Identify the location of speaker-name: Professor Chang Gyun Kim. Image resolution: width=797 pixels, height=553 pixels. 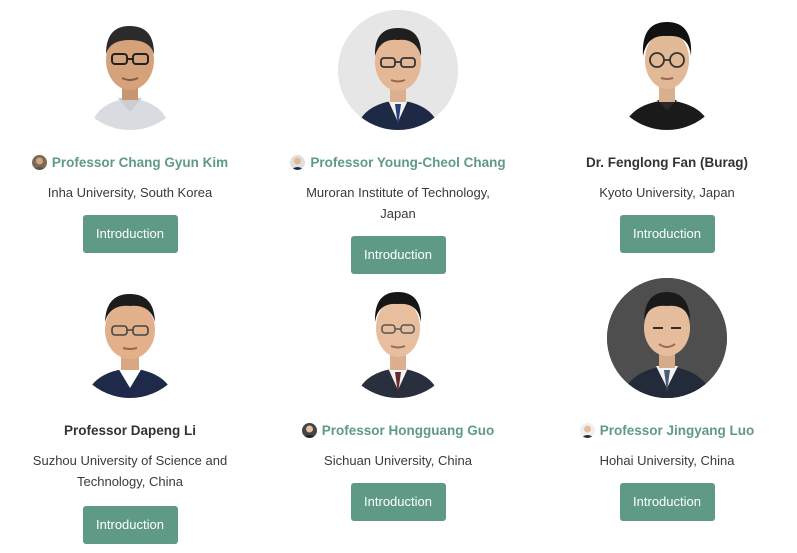
(140, 162).